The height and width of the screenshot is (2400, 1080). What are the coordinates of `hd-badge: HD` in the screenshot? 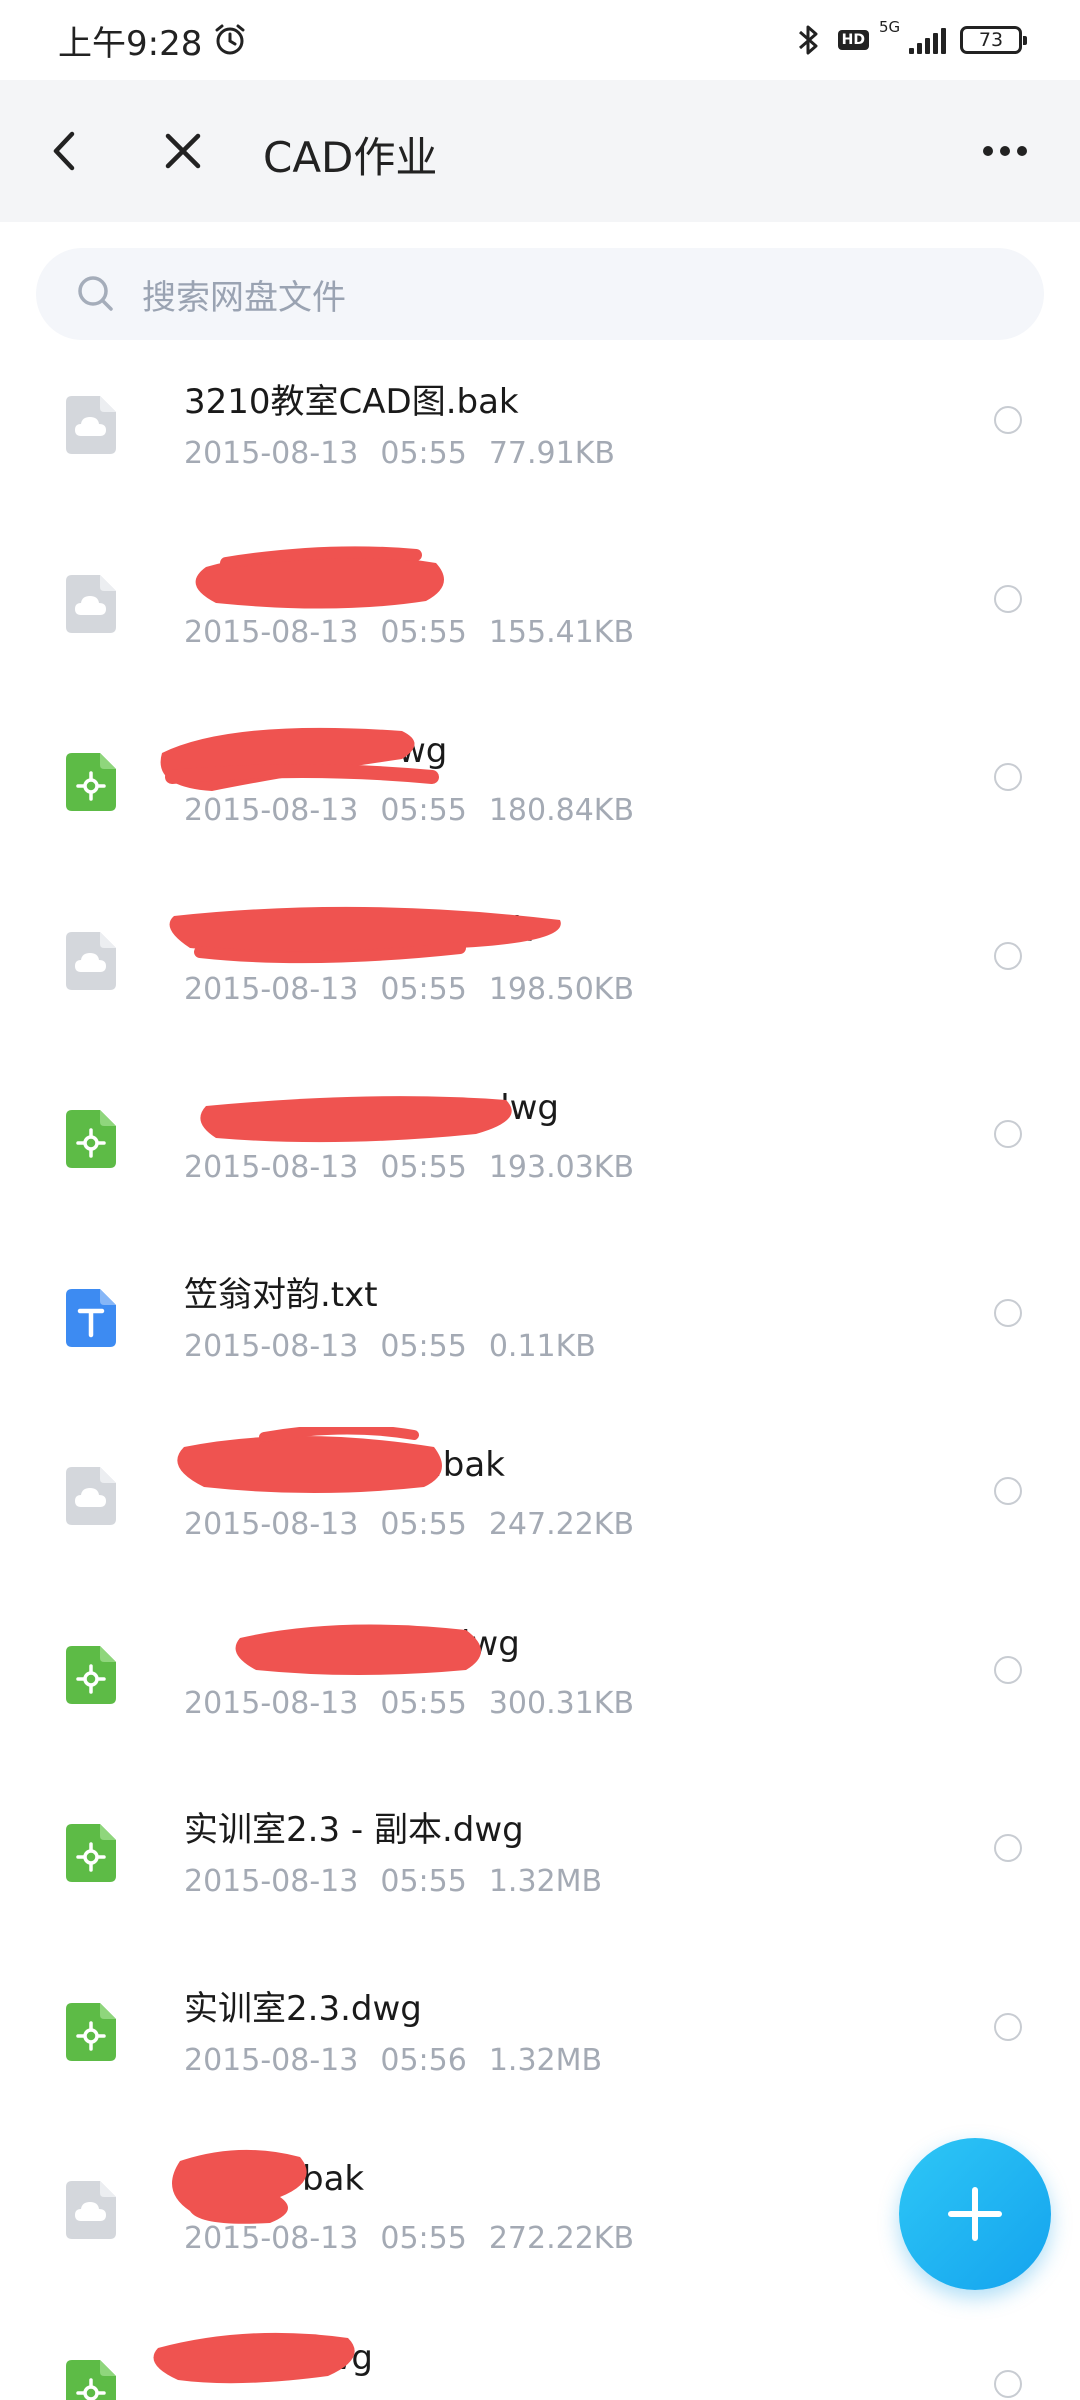 It's located at (853, 40).